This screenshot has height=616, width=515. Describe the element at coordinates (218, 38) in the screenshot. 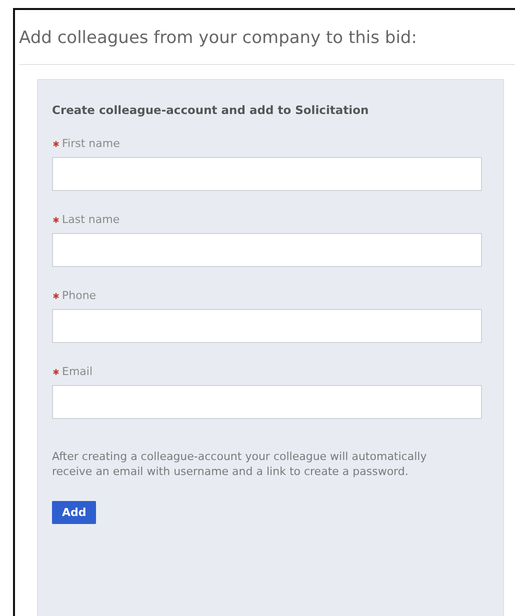

I see `page-heading: Add colleagues from your company to this bid:` at that location.